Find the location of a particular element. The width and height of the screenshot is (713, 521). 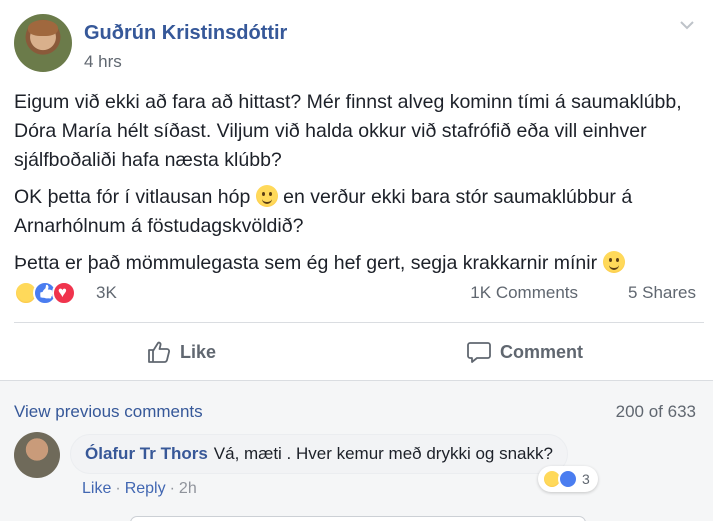

thumbs-up-icon is located at coordinates (159, 352).